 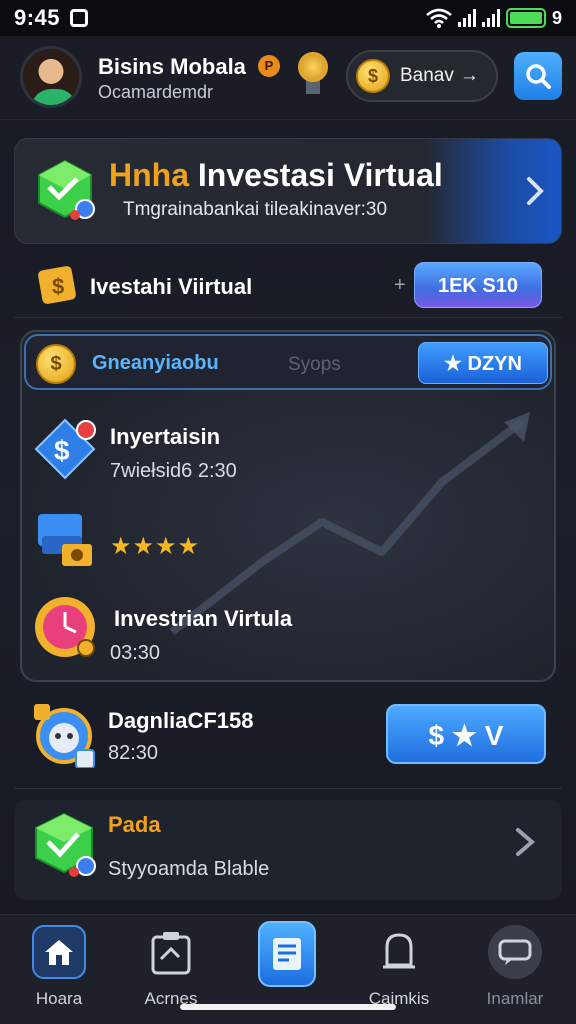 I want to click on nav-contacts: Caimkis, so click(x=399, y=970).